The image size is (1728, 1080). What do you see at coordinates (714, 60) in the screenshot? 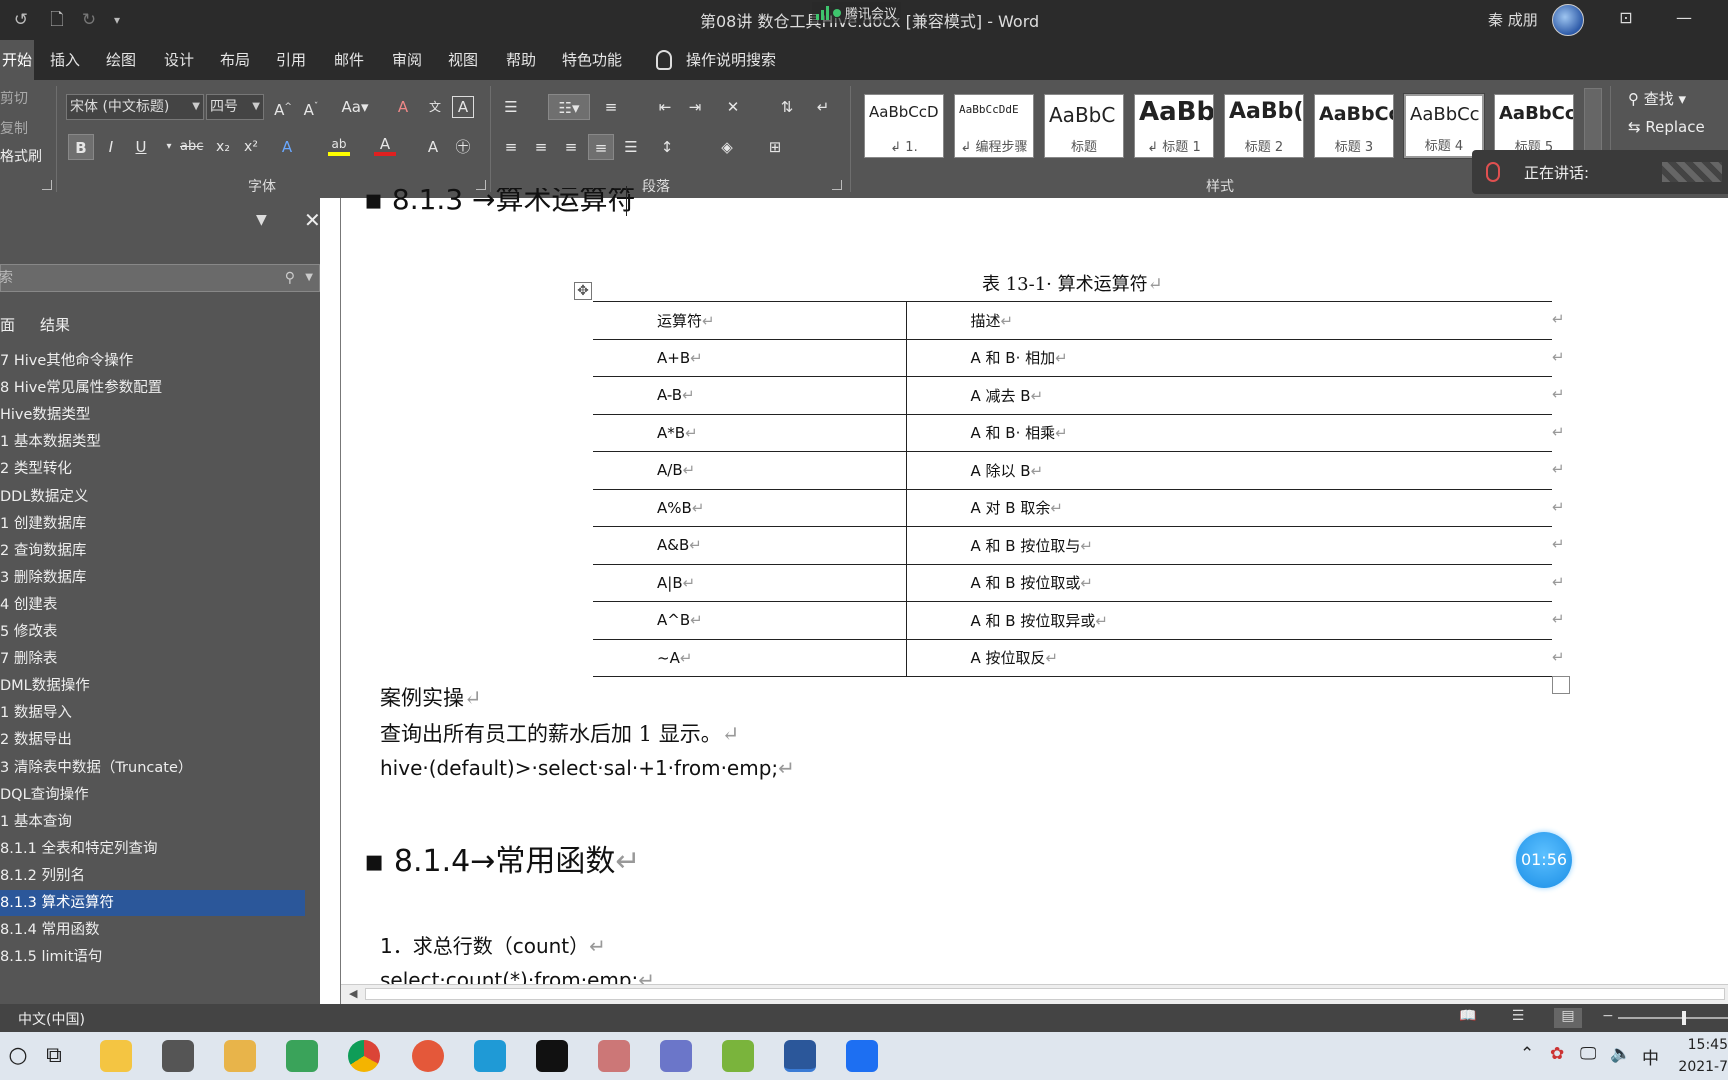
I see `tell-me-search: 操作说明搜索` at bounding box center [714, 60].